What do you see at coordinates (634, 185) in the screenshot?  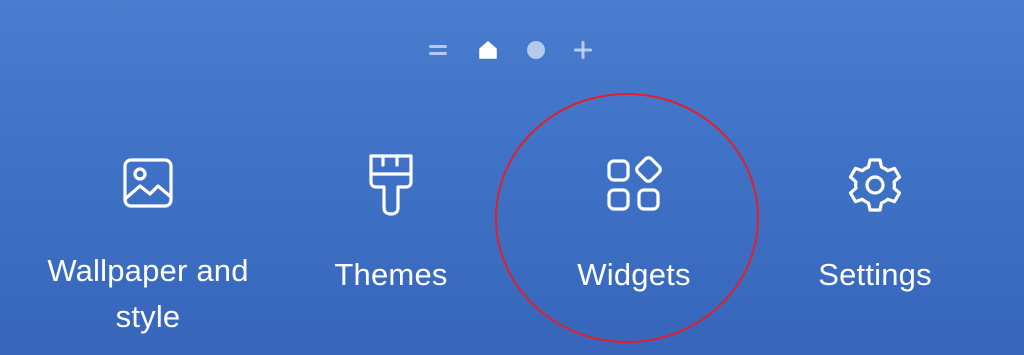 I see `widgets-grid-icon` at bounding box center [634, 185].